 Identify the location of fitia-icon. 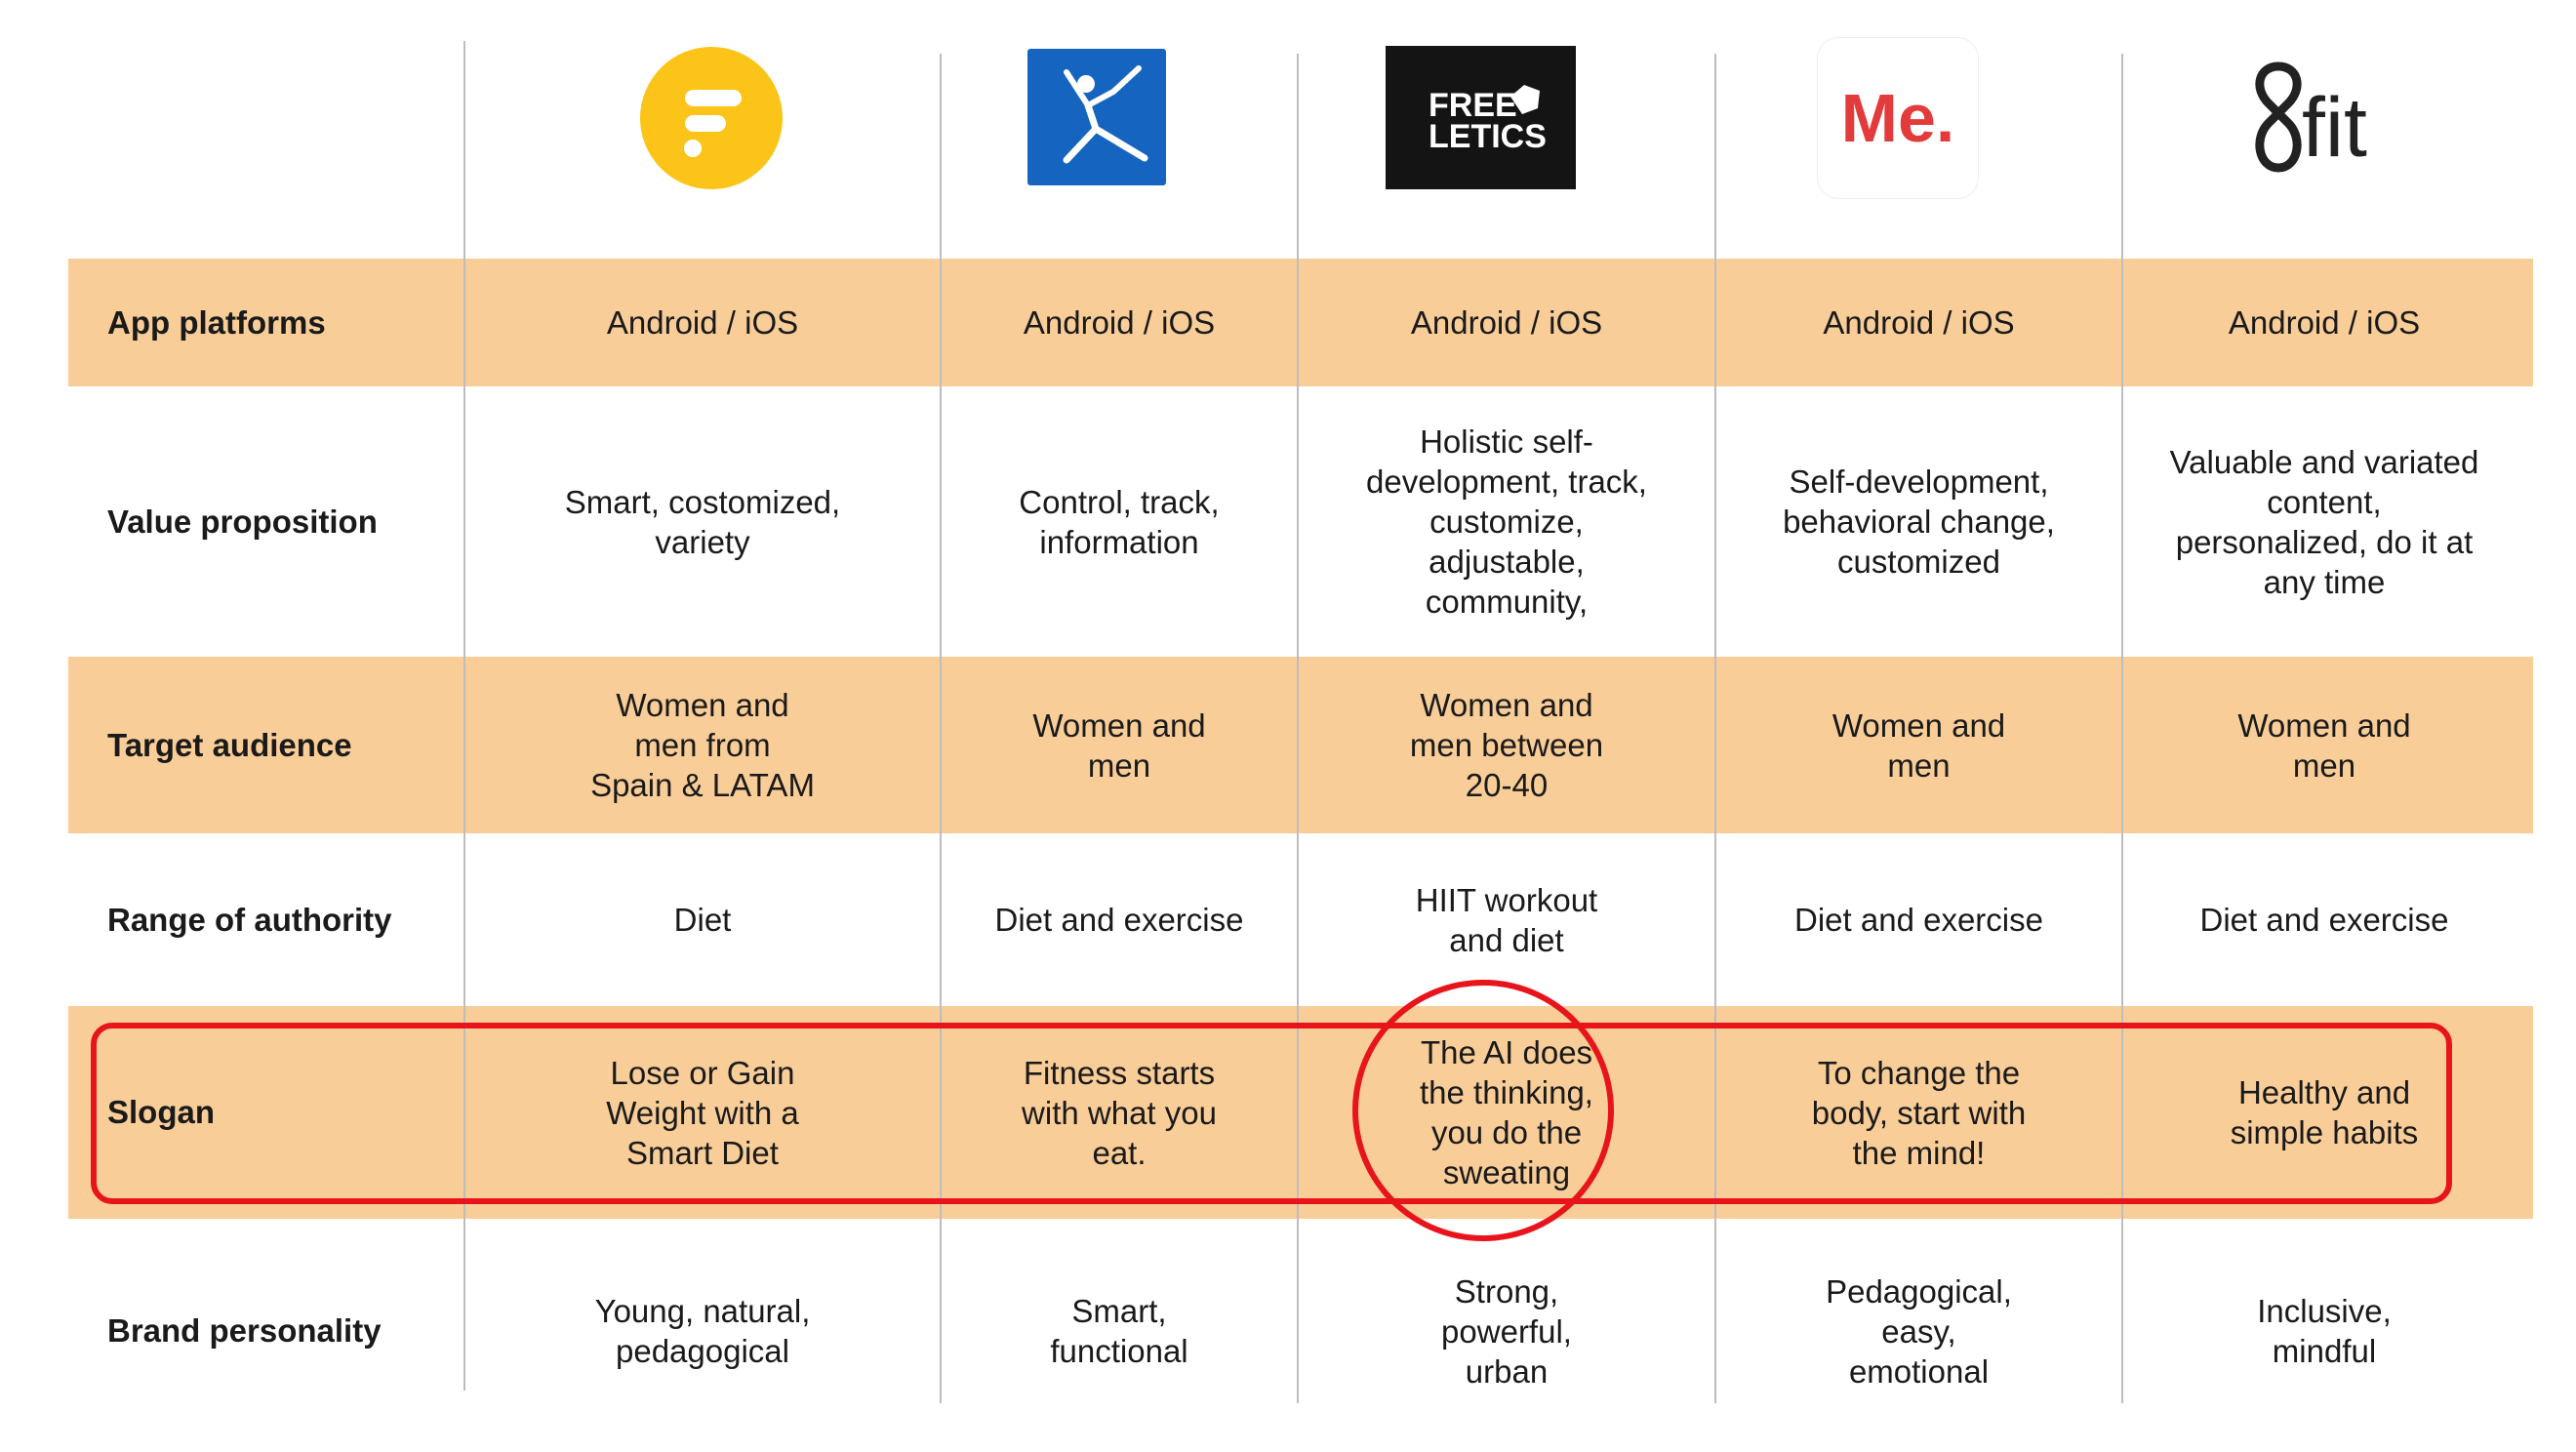
(711, 118).